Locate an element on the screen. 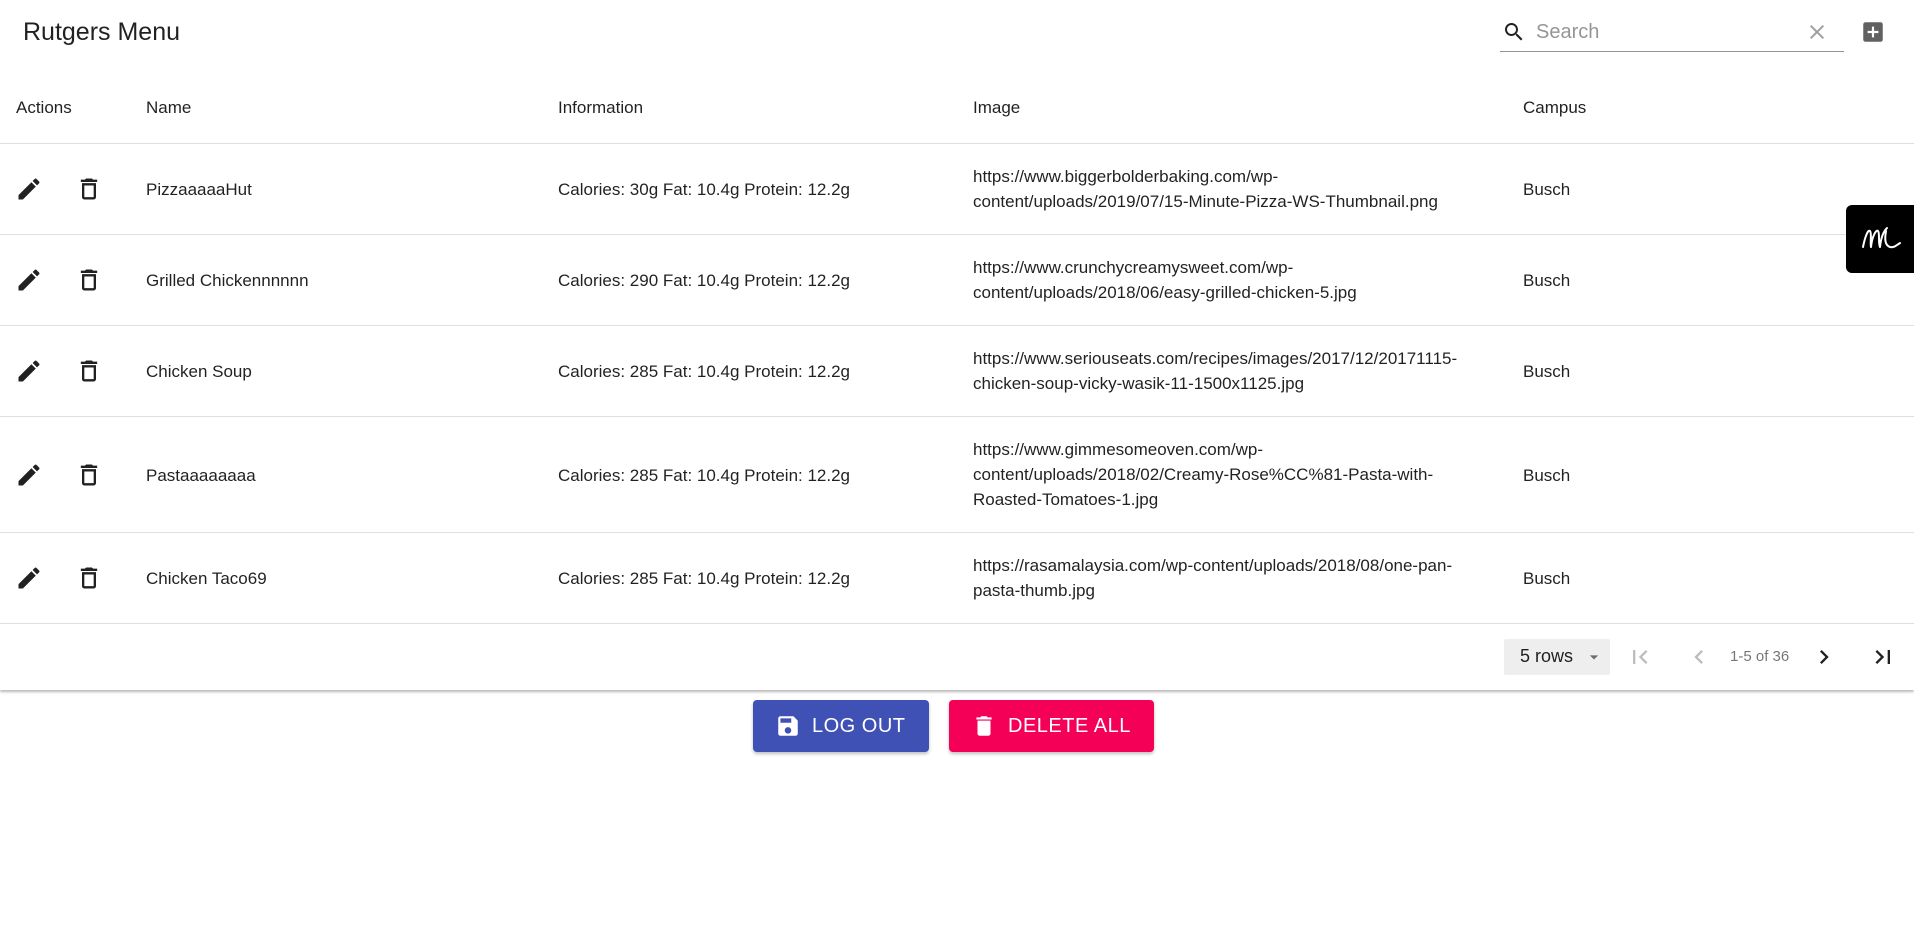 This screenshot has width=1914, height=929. close-icon is located at coordinates (1817, 32).